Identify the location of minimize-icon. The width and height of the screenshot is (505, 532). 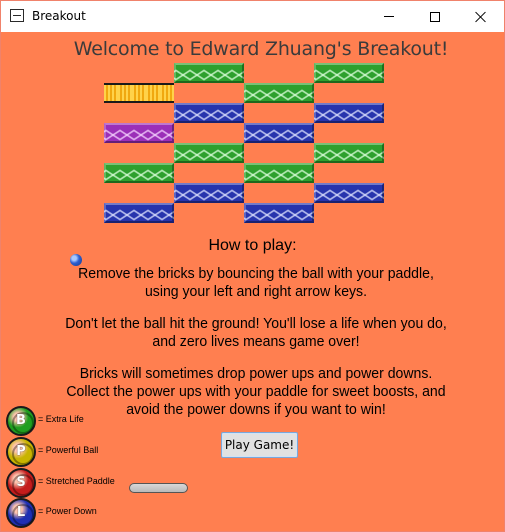
(389, 16).